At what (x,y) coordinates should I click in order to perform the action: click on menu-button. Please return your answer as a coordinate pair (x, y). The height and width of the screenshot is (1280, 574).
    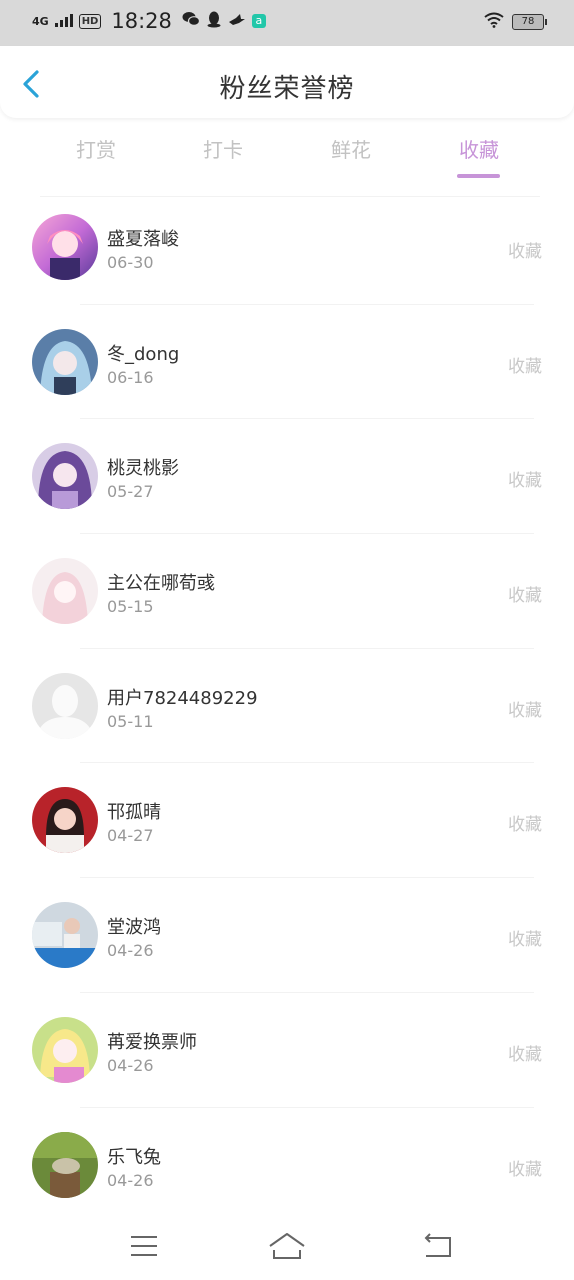
    Looking at the image, I should click on (144, 1246).